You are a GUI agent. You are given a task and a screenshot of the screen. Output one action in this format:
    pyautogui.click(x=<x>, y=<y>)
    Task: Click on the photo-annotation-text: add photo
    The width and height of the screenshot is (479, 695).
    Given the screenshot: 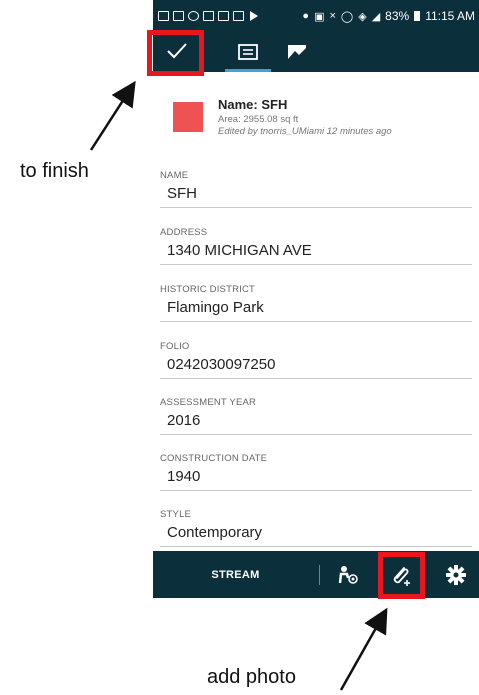 What is the action you would take?
    pyautogui.click(x=251, y=677)
    